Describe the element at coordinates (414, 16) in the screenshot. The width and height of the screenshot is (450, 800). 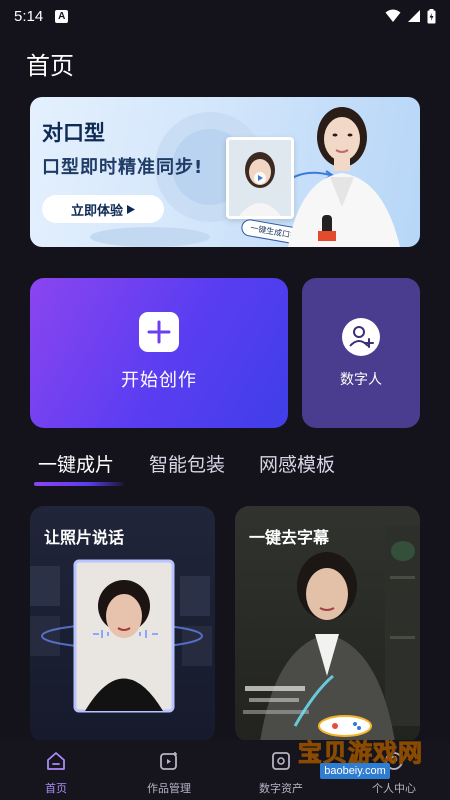
I see `cell-signal-icon` at that location.